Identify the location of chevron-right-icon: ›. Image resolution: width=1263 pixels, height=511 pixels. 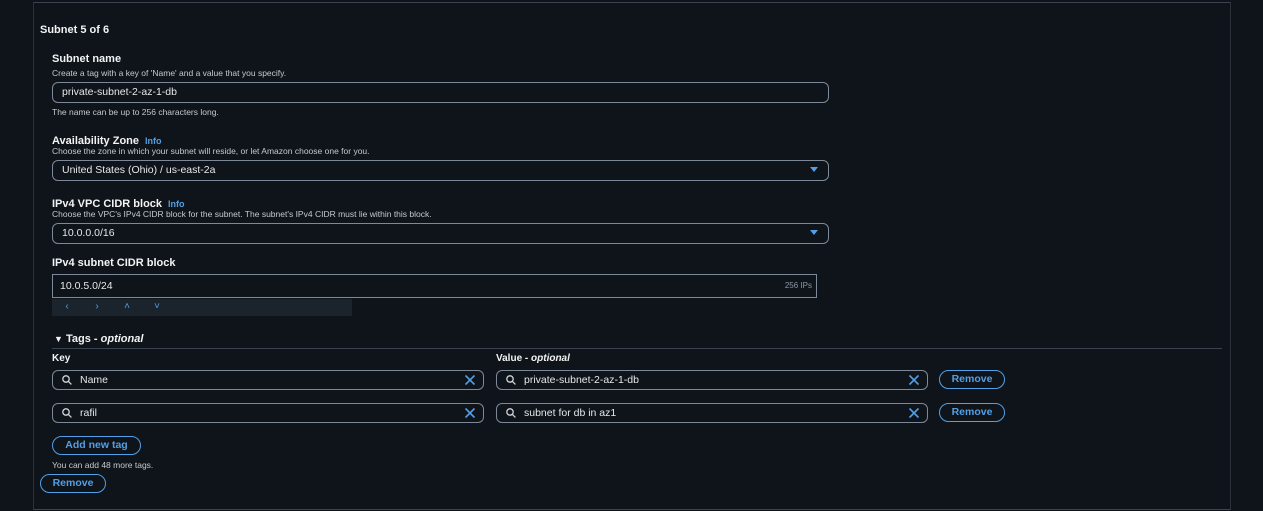
(97, 307).